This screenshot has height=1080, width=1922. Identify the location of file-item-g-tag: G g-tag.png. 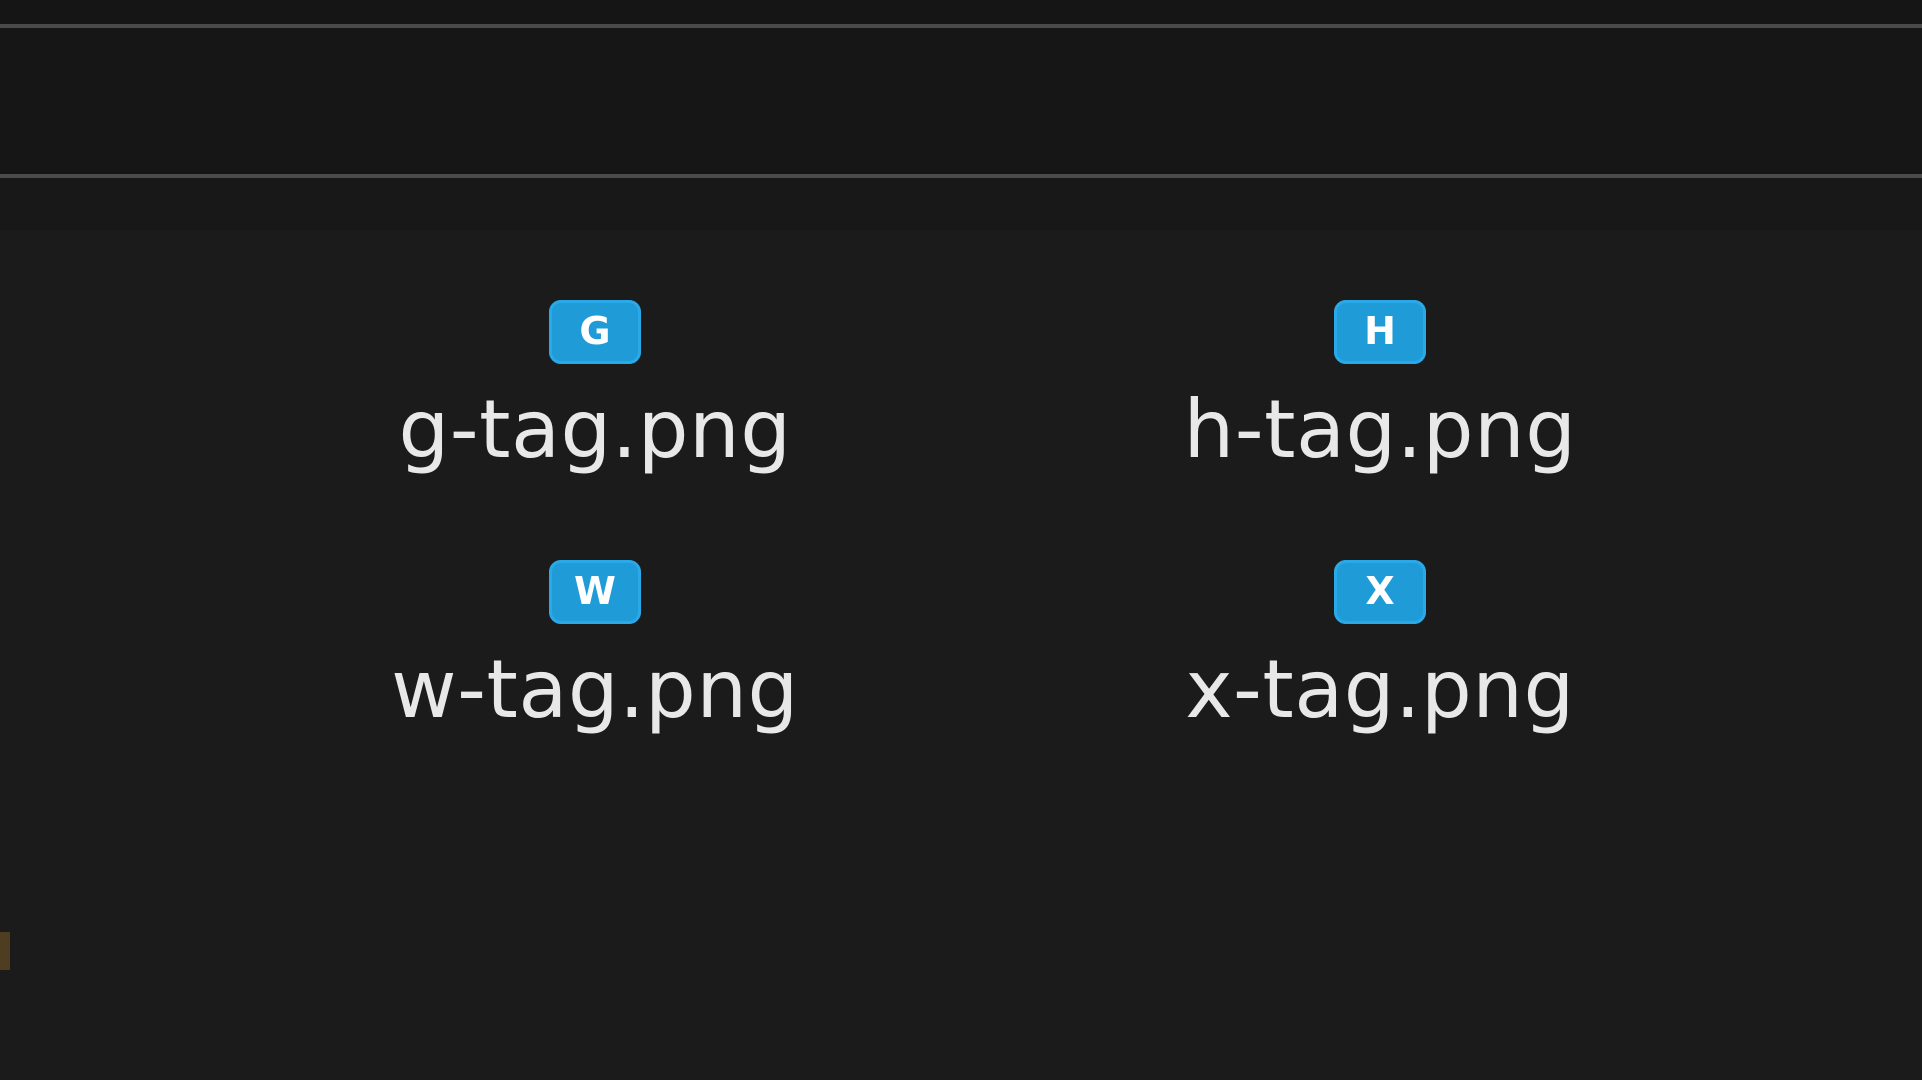
(595, 350).